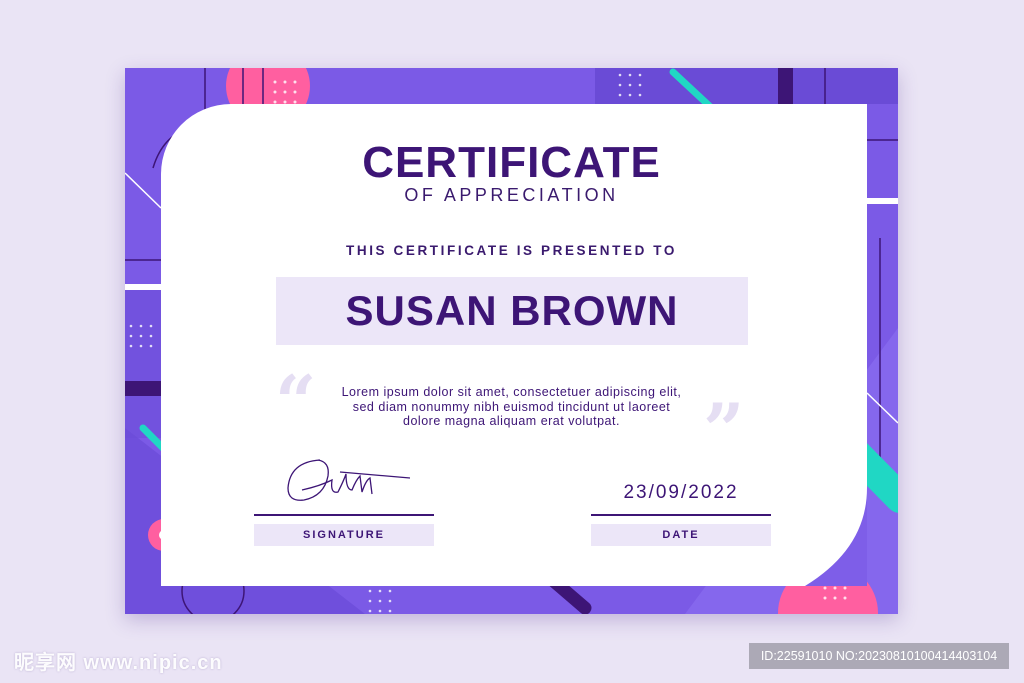  What do you see at coordinates (349, 480) in the screenshot?
I see `signature-icon` at bounding box center [349, 480].